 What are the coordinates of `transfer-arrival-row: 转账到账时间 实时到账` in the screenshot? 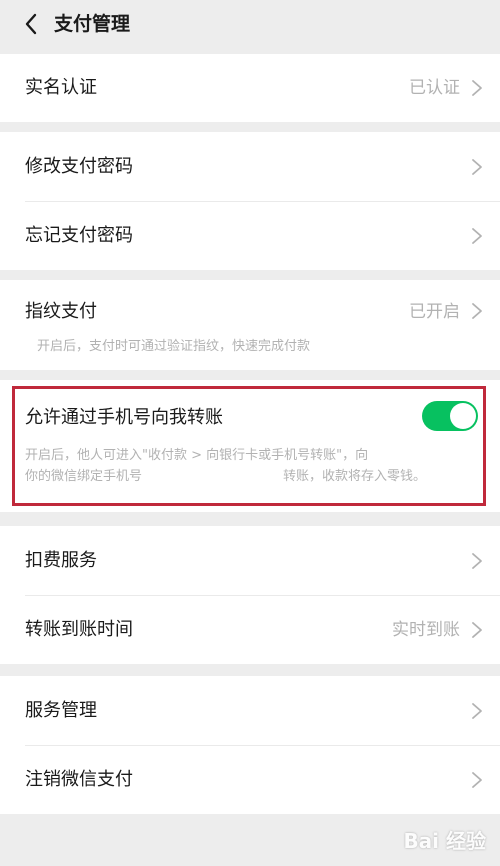 It's located at (250, 629).